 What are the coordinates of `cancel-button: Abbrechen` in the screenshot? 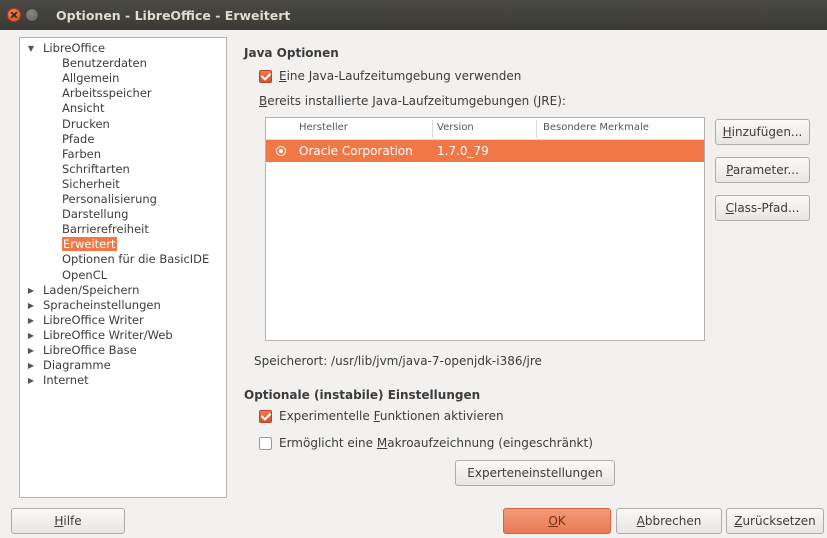 It's located at (669, 521).